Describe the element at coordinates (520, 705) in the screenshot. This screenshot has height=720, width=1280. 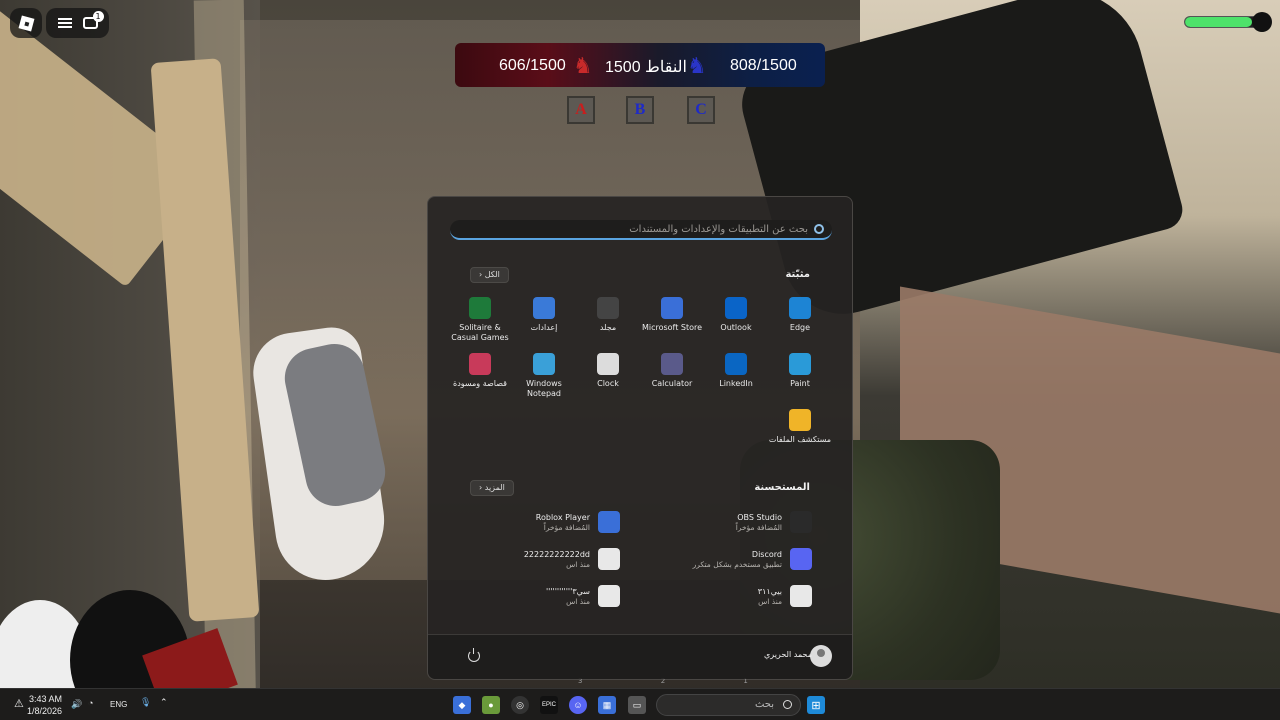
I see `taskbar-obs-icon: ◎` at that location.